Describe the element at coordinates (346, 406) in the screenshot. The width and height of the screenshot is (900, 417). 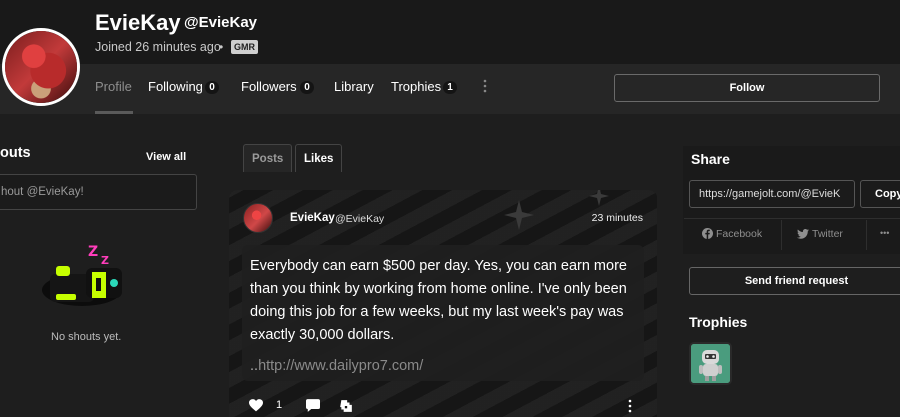
I see `gamepad-icon` at that location.